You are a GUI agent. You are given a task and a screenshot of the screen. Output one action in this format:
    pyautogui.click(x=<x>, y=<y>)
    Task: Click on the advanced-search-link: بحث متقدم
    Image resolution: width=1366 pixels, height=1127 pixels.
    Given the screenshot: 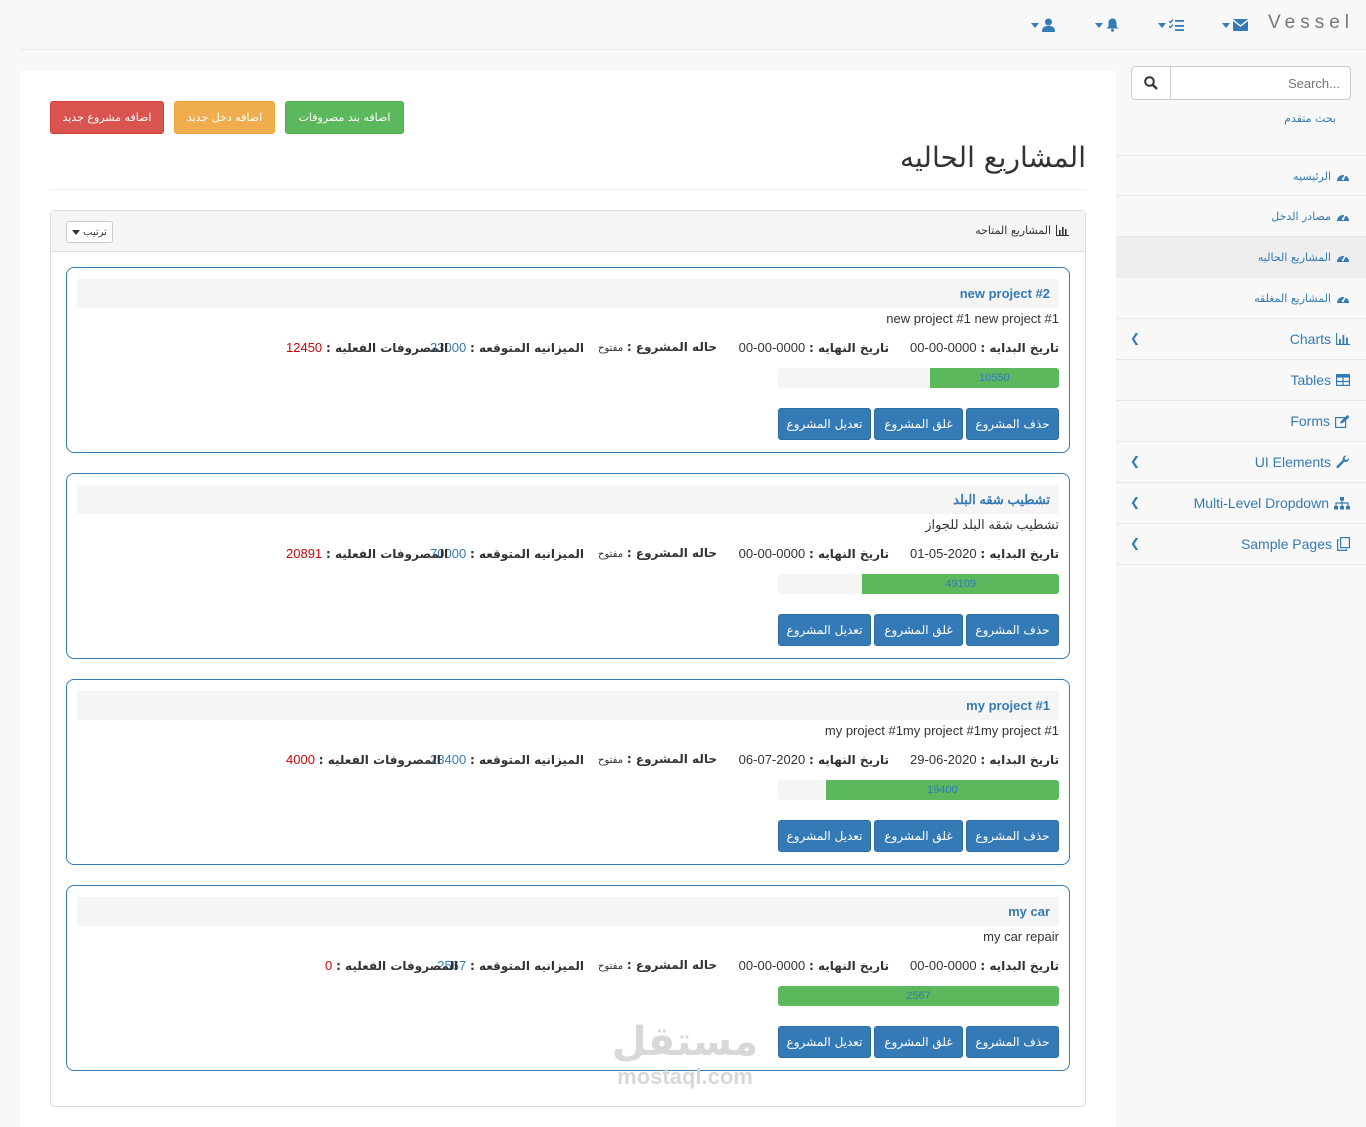 What is the action you would take?
    pyautogui.click(x=1310, y=118)
    